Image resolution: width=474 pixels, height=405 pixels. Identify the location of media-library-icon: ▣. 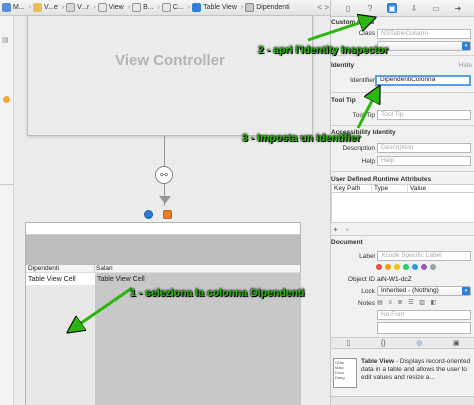
(456, 343).